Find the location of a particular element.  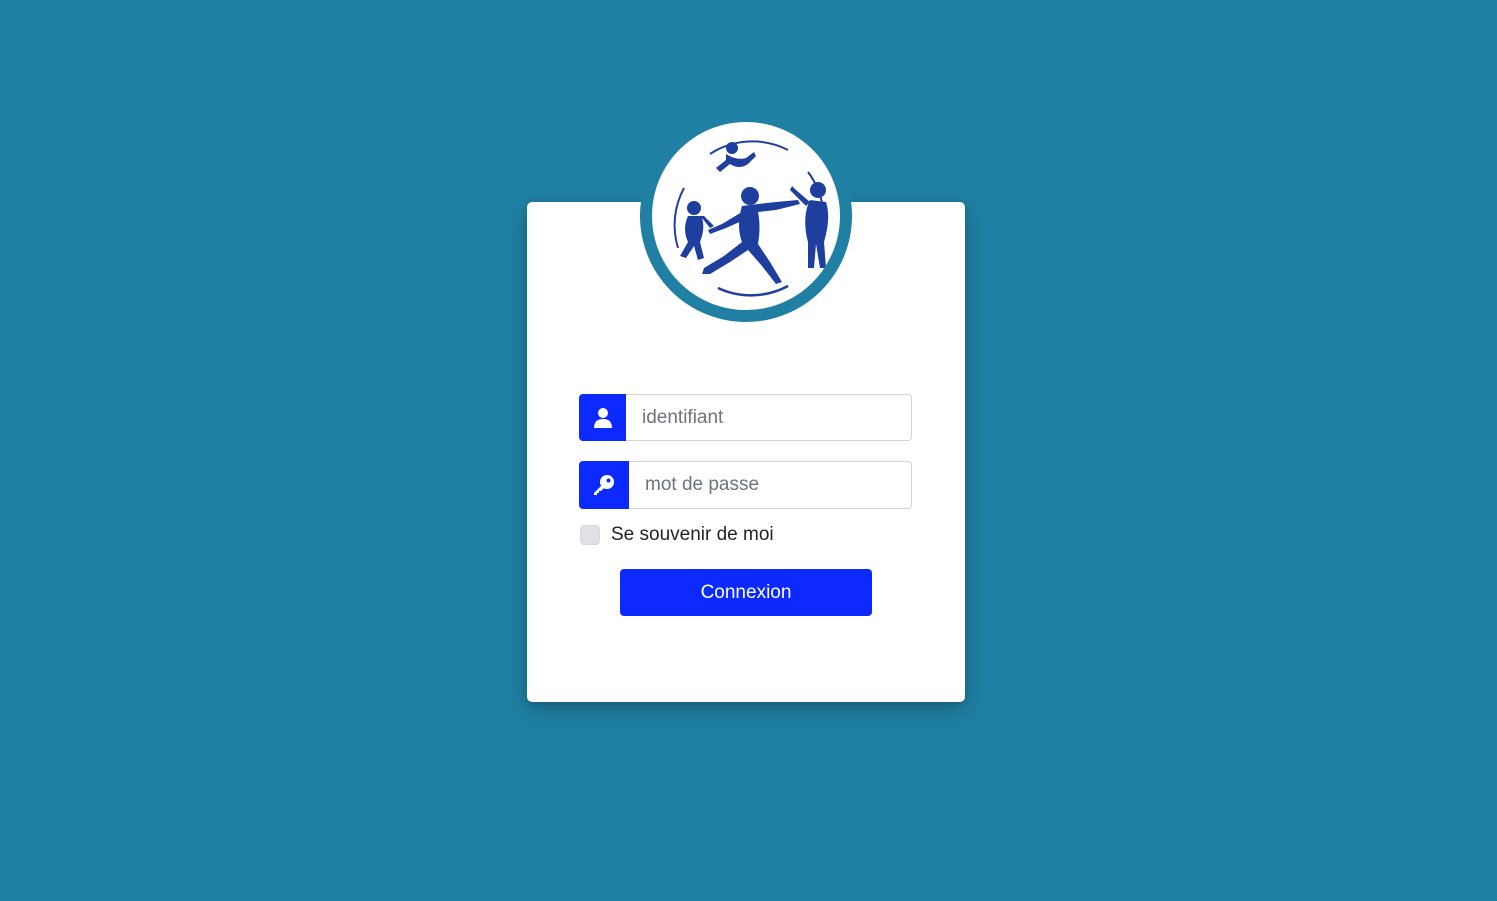

remember-label: Se souvenir de moi is located at coordinates (692, 534).